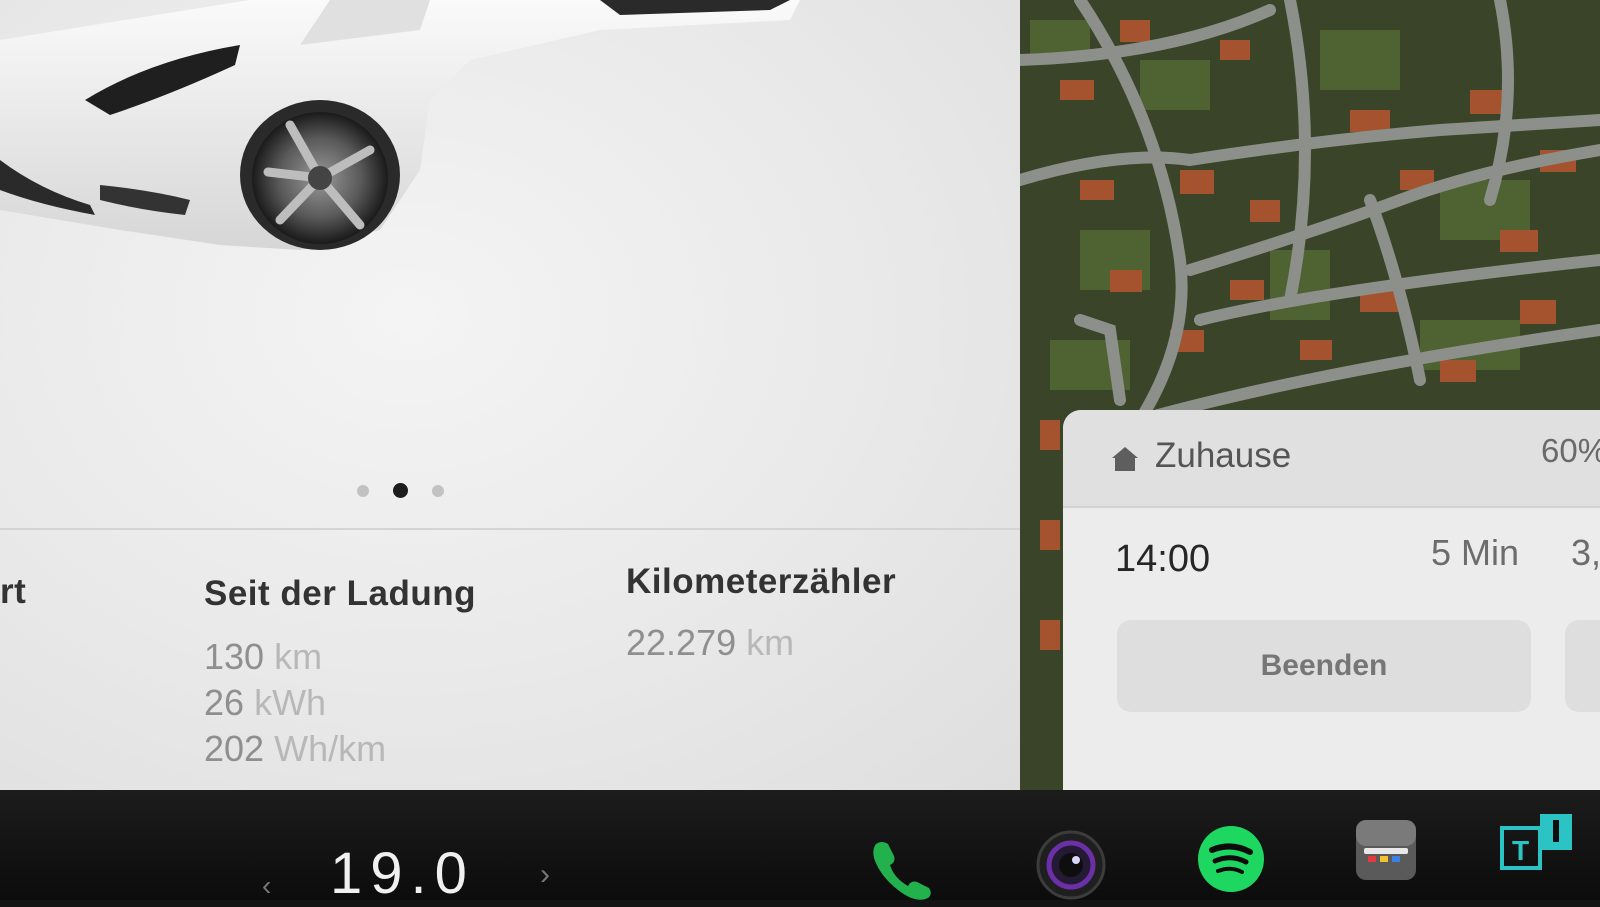 This screenshot has height=907, width=1600. What do you see at coordinates (1071, 865) in the screenshot?
I see `camera-icon` at bounding box center [1071, 865].